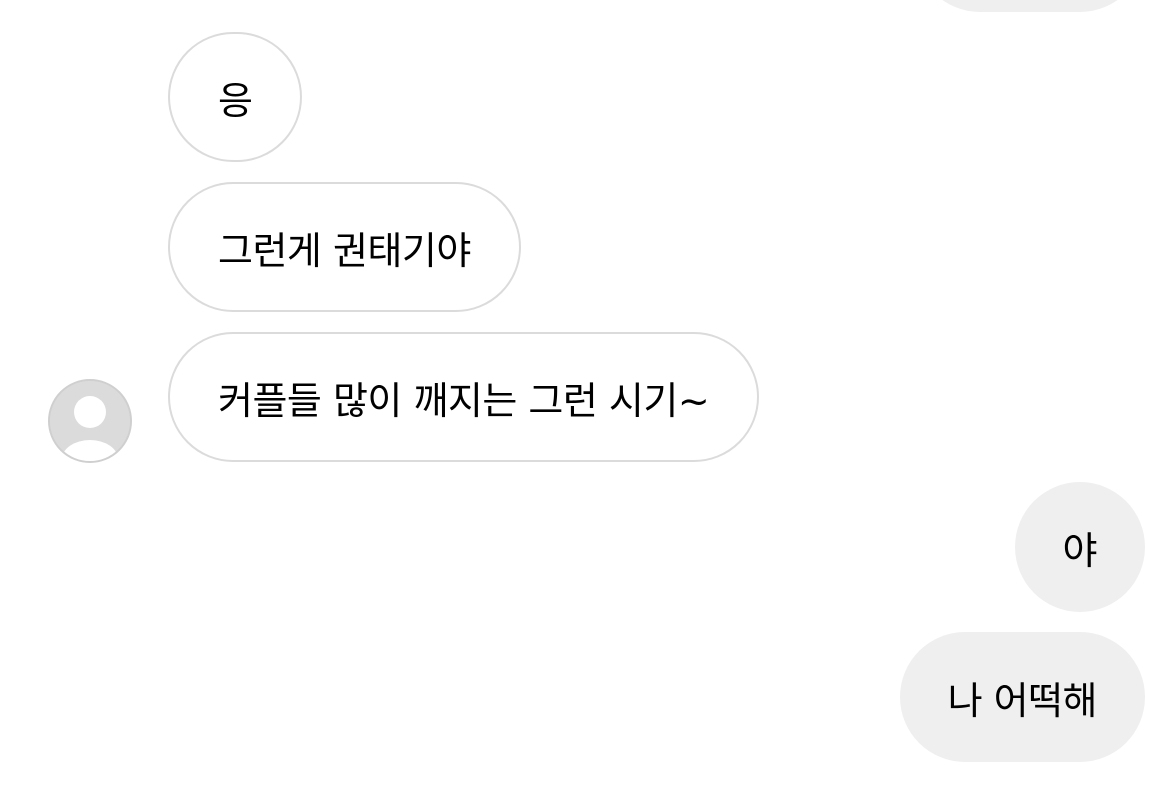  Describe the element at coordinates (235, 100) in the screenshot. I see `message-text: 응` at that location.